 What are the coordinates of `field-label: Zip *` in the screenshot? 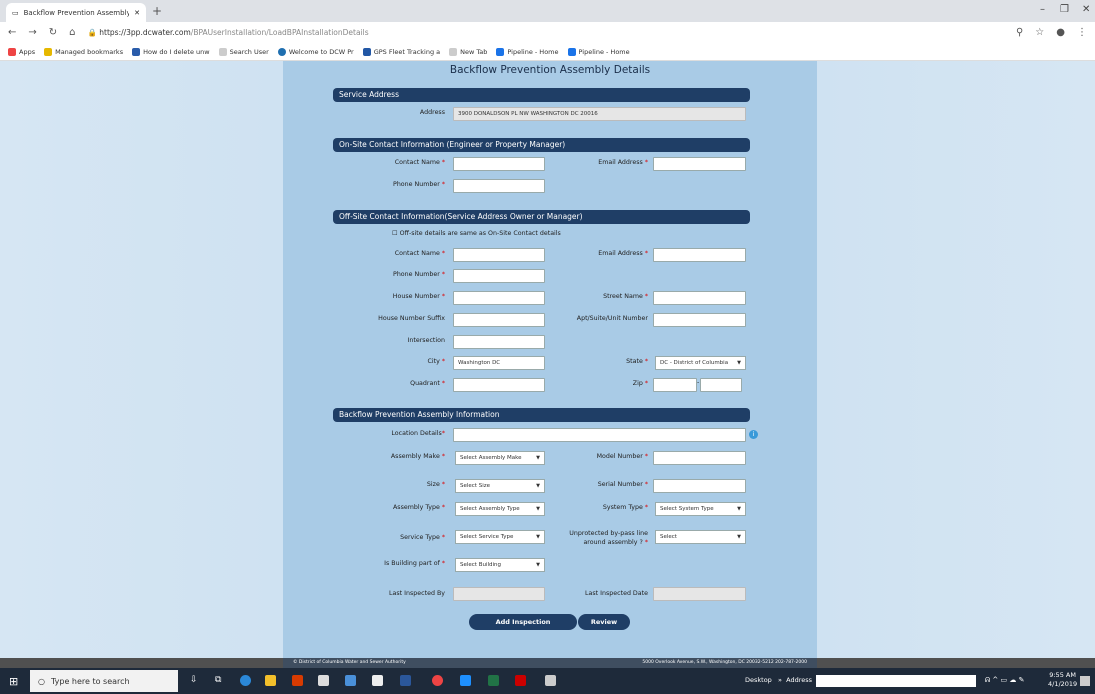 It's located at (640, 383).